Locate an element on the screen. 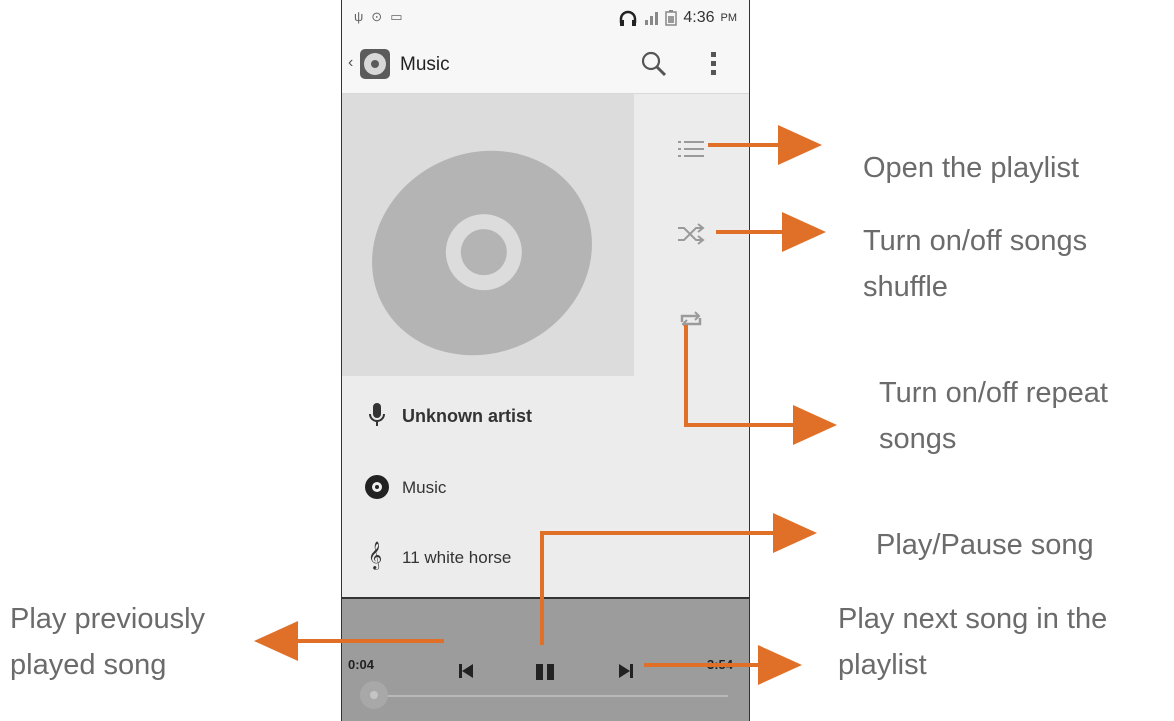  callout-playlist-text: Open the playlist is located at coordinates (971, 168).